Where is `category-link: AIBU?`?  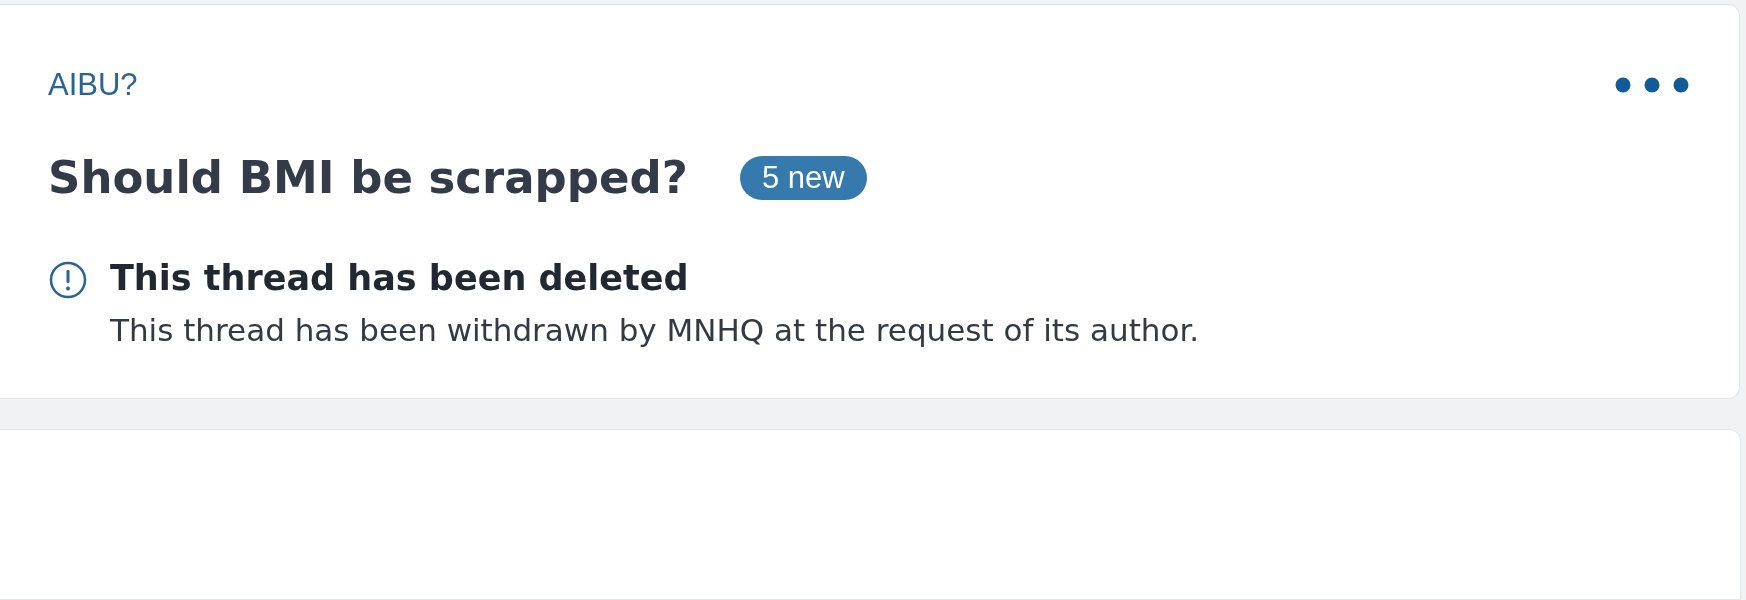
category-link: AIBU? is located at coordinates (93, 85).